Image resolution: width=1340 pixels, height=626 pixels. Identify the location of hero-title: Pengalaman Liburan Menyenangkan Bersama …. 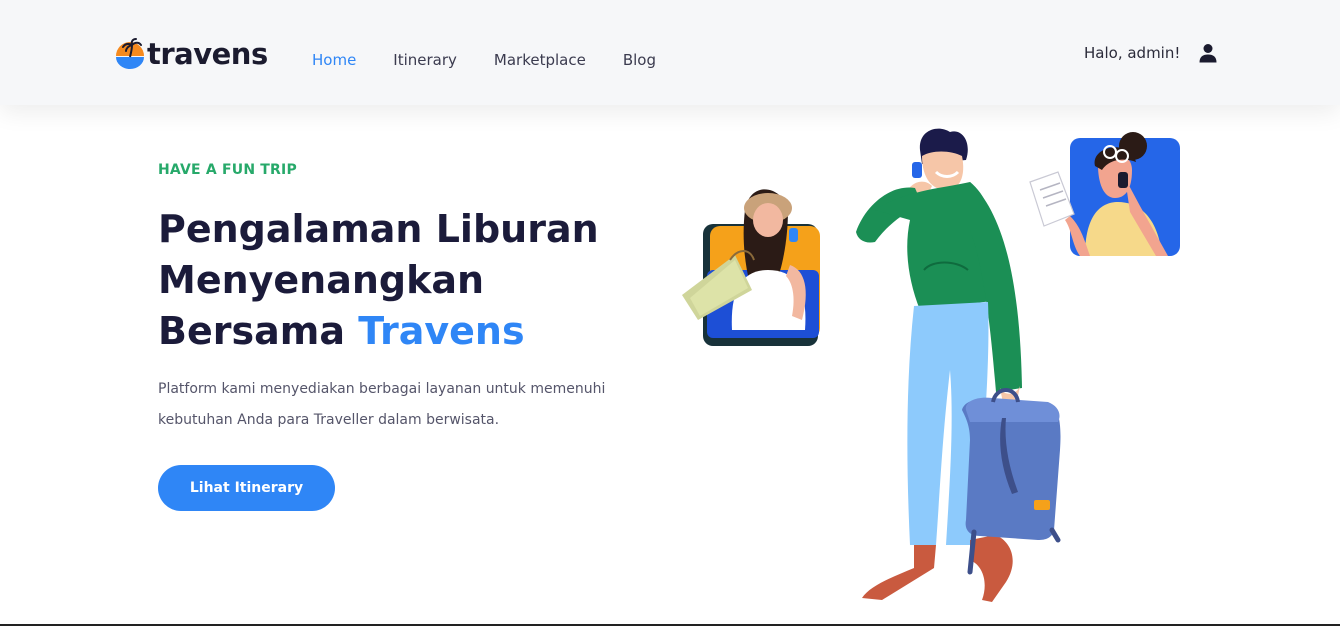
(418, 280).